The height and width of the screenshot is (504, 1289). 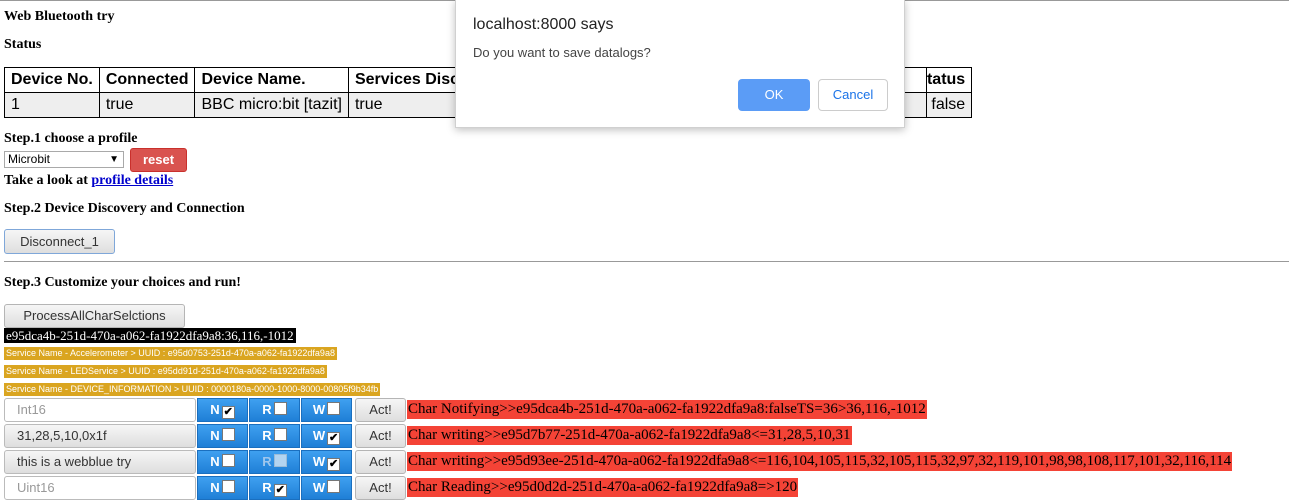 I want to click on char-value-input: Uint16, so click(x=100, y=488).